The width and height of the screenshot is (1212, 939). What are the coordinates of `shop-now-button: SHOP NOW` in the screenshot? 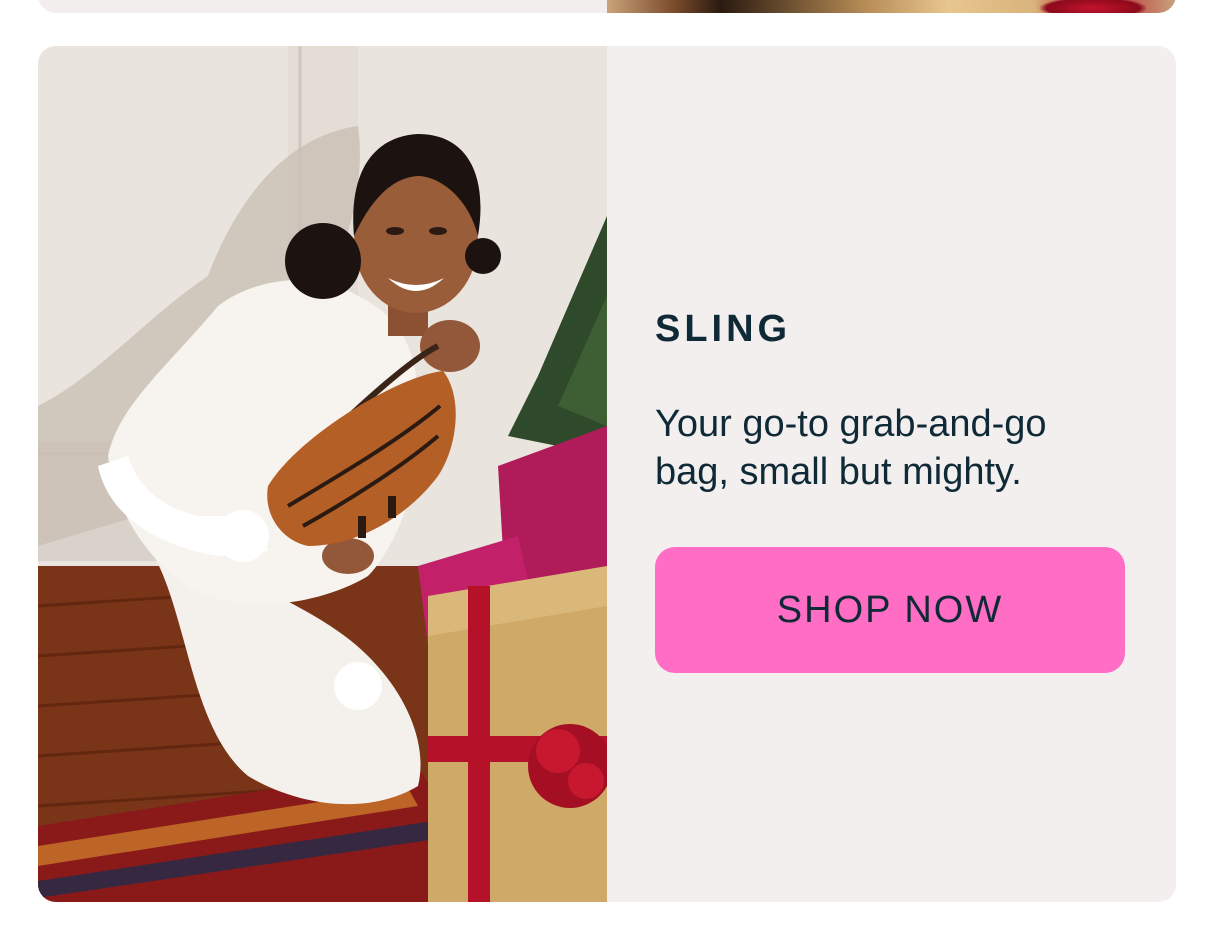 It's located at (890, 610).